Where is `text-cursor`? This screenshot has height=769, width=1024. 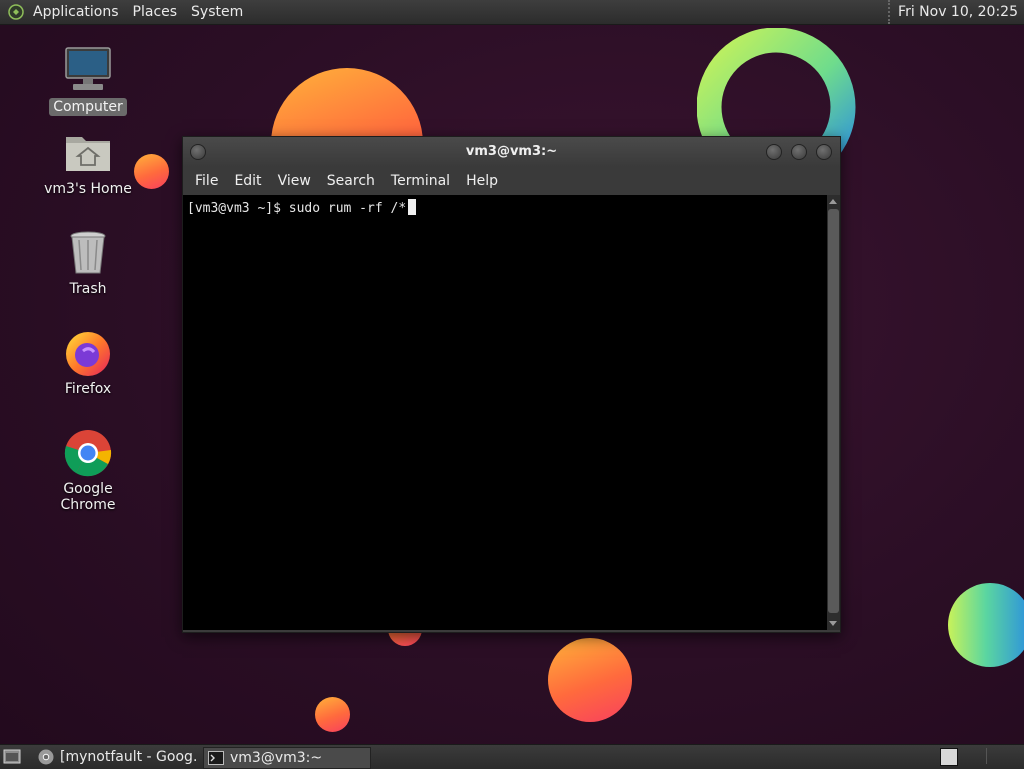 text-cursor is located at coordinates (412, 207).